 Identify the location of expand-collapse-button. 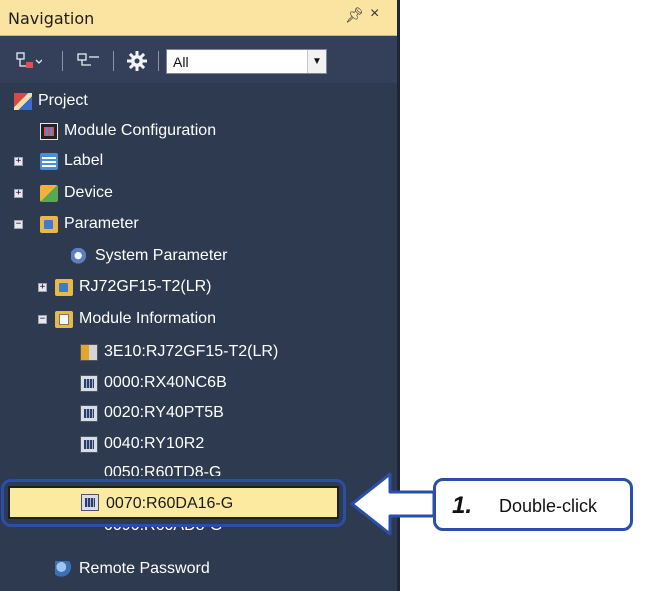
(29, 61).